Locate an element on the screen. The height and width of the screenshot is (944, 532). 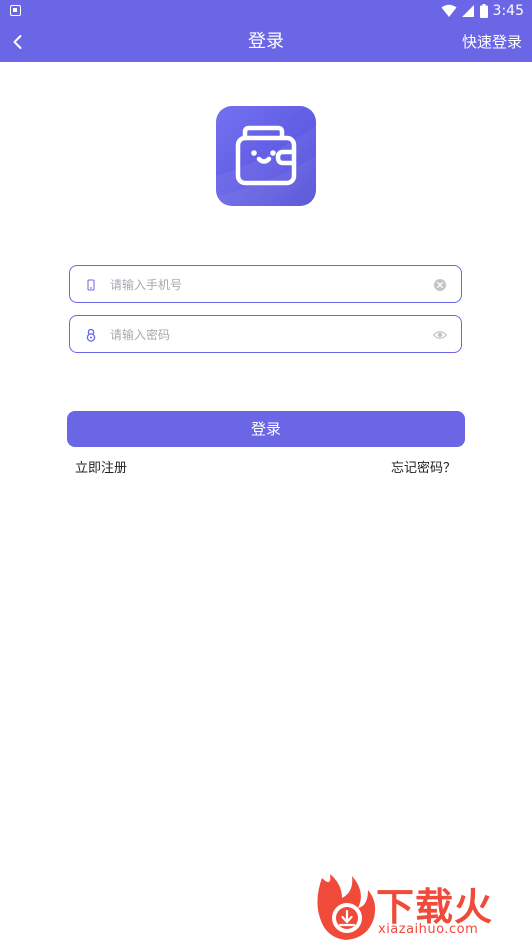
forgot-password-link: 忘记密码？ is located at coordinates (423, 466).